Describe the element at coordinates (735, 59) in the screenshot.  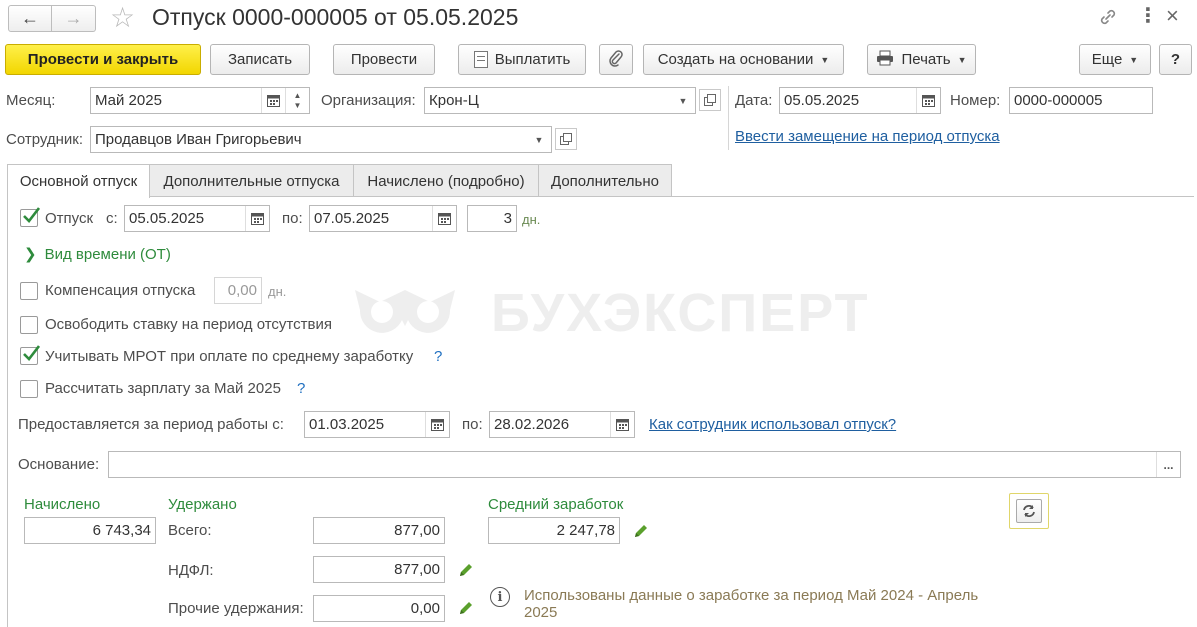
I see `create-based-on-label: Создать на основании` at that location.